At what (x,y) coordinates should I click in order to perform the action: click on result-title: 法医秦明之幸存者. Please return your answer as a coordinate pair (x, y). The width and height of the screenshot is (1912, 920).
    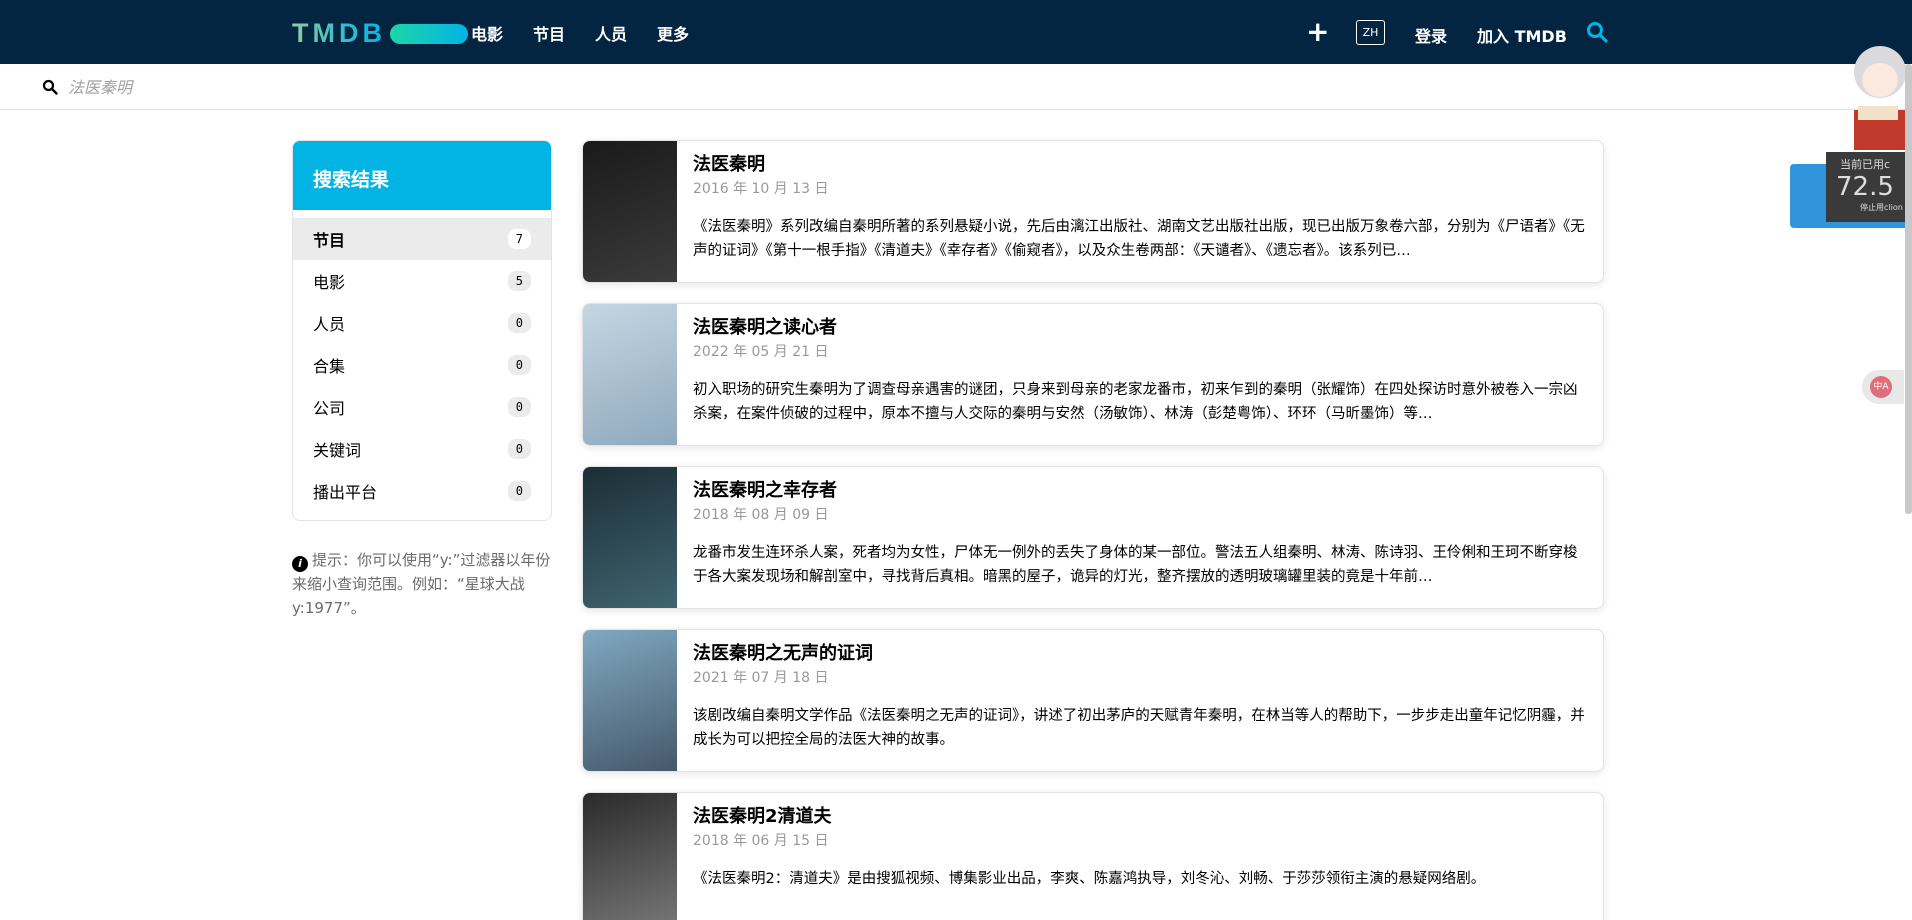
    Looking at the image, I should click on (1141, 491).